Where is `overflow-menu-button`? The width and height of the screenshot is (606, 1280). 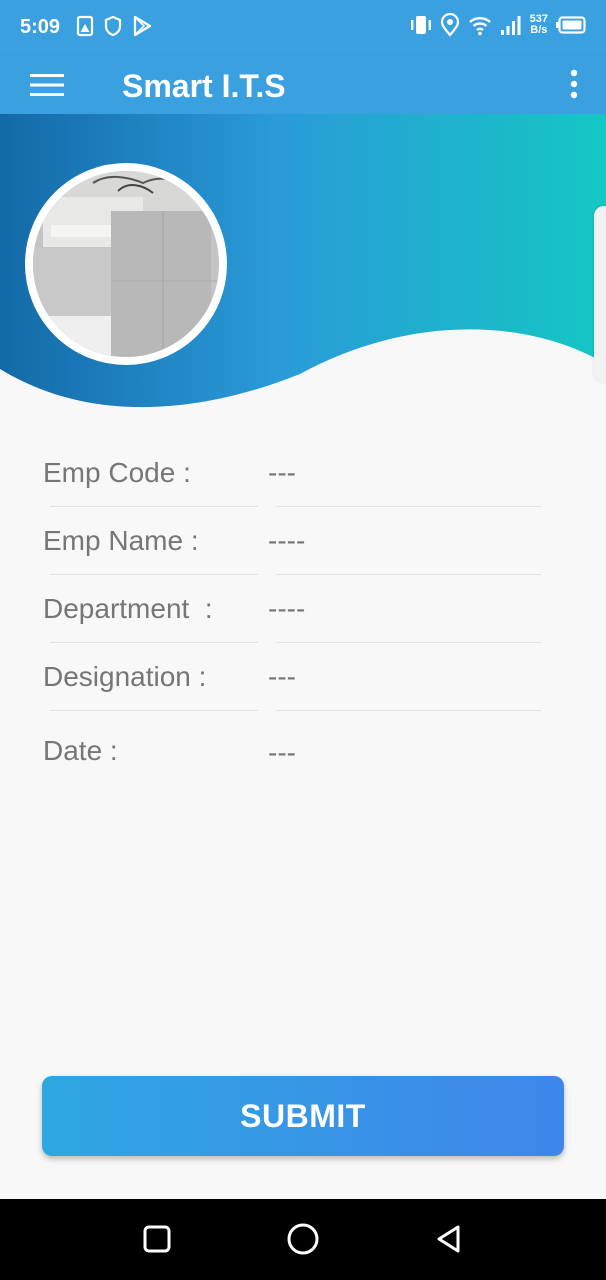
overflow-menu-button is located at coordinates (574, 84).